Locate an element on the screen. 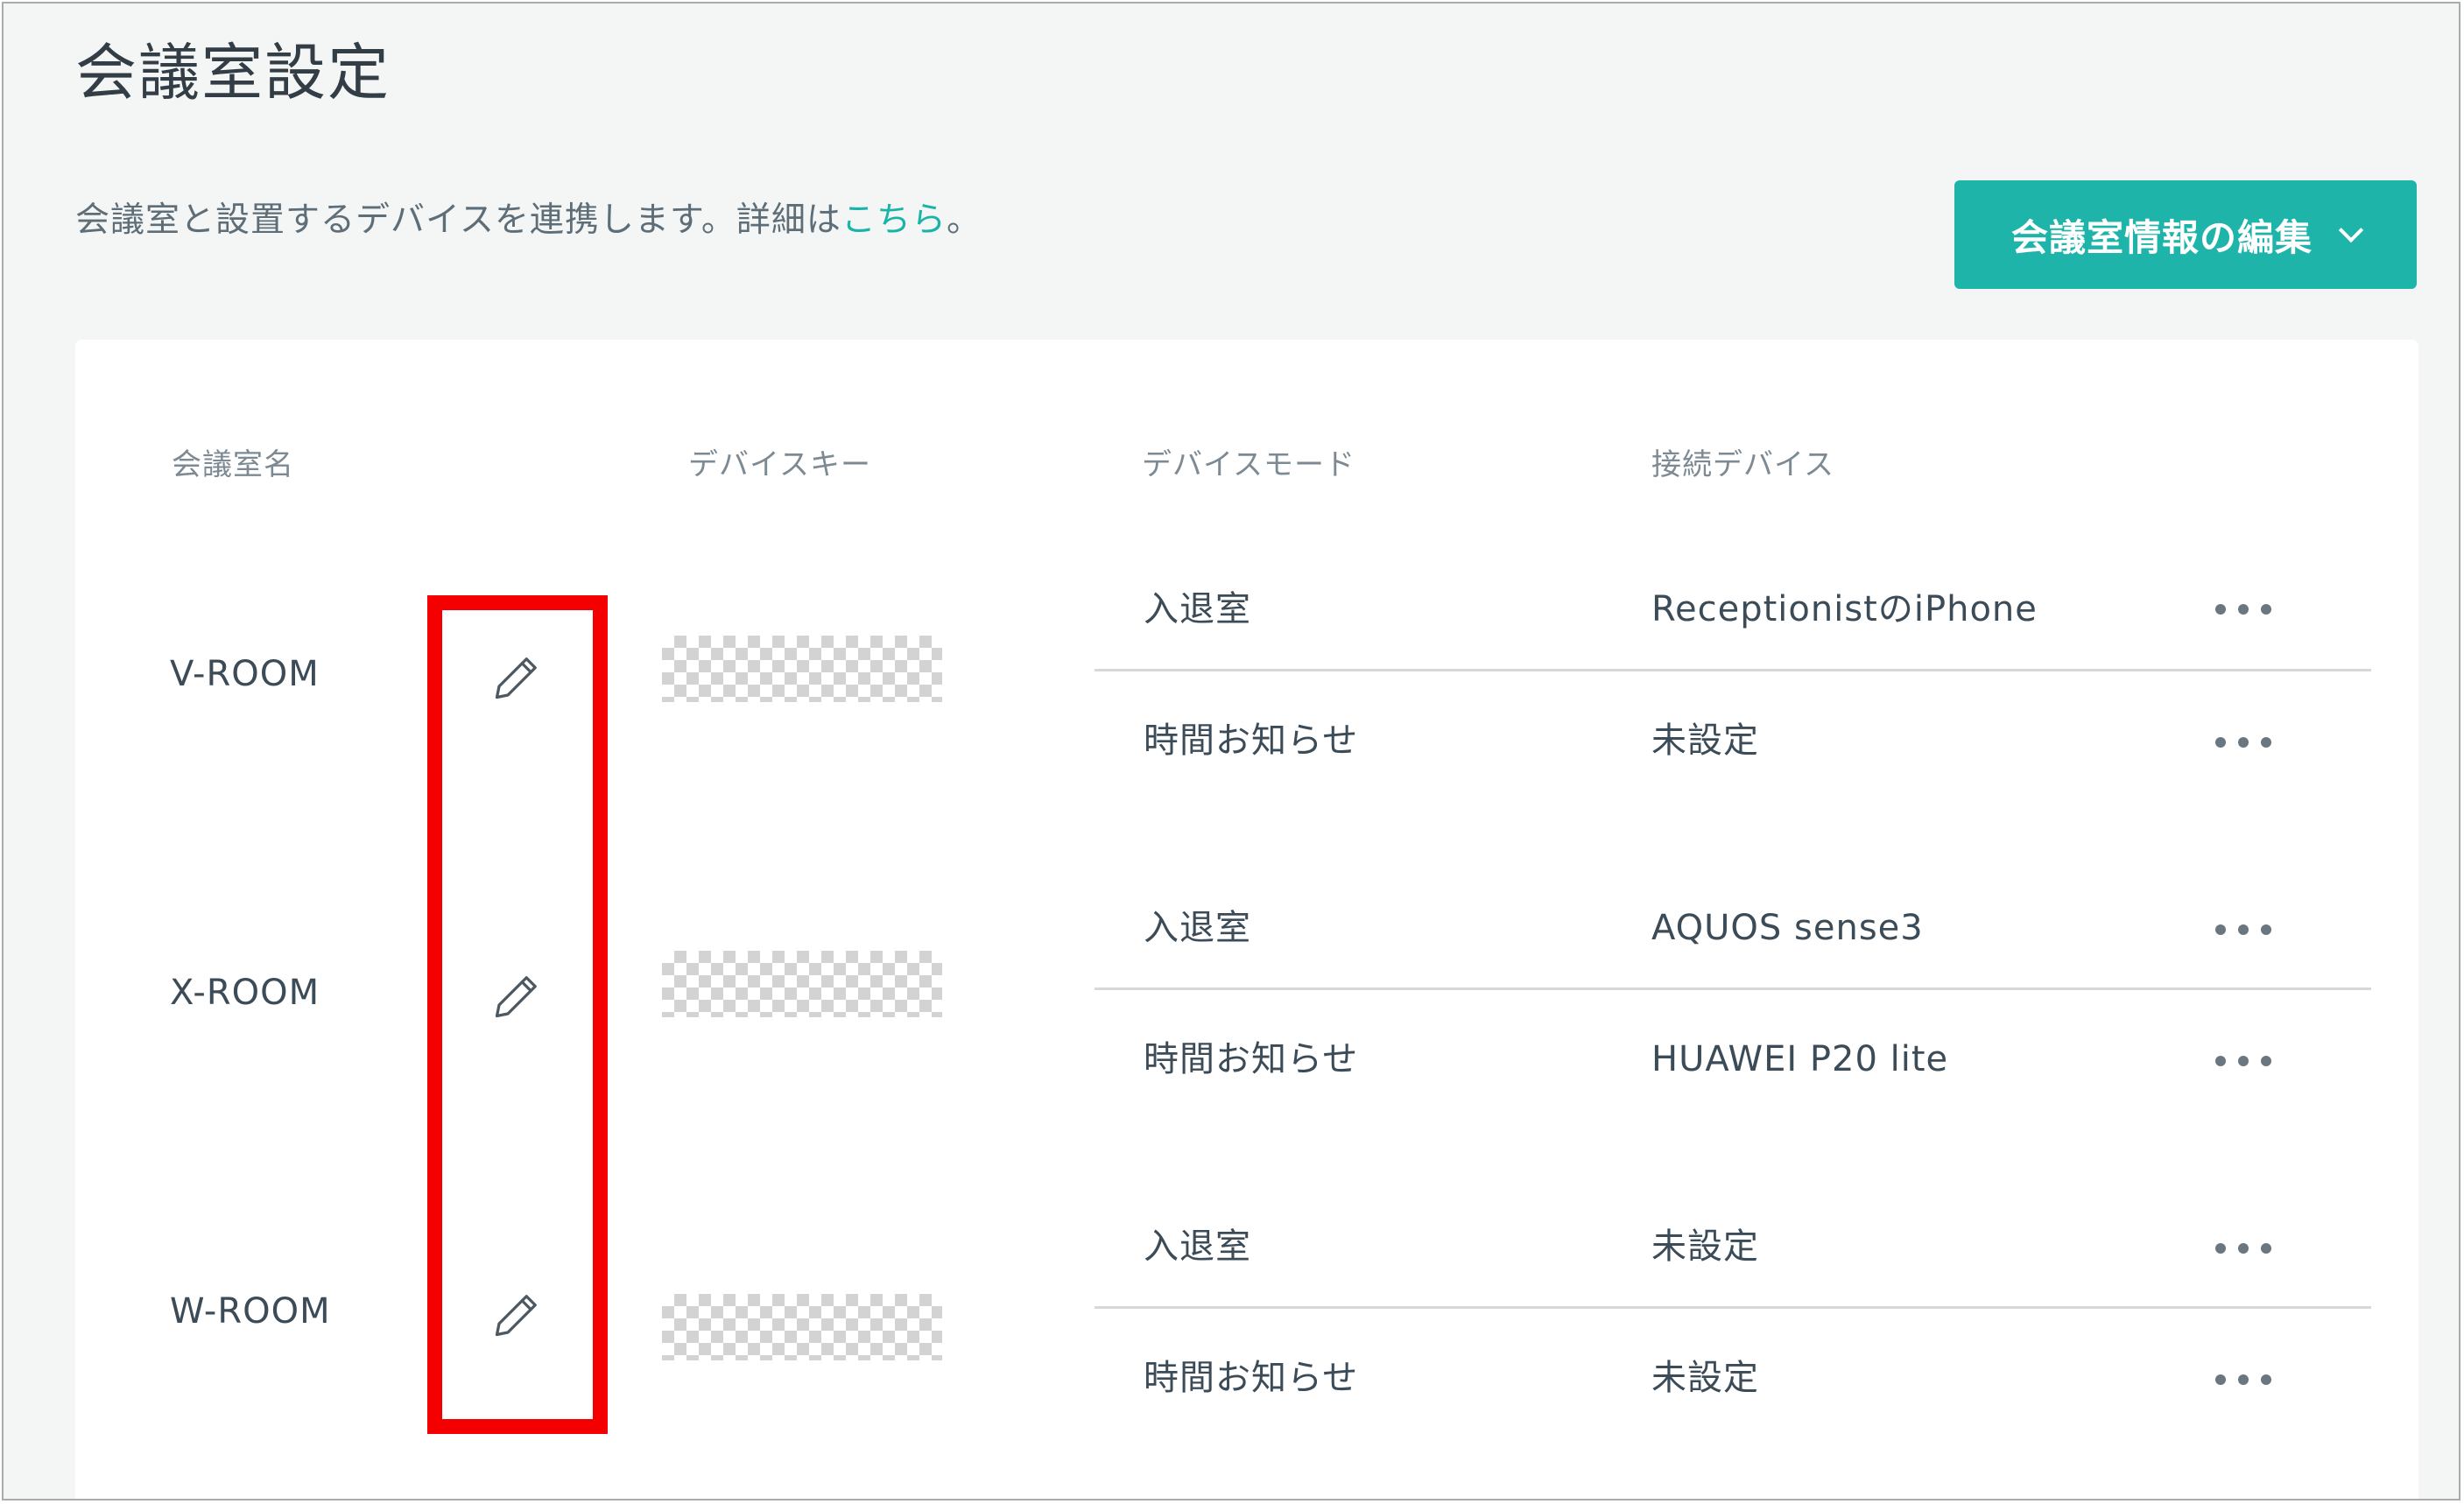  details-link: こちら is located at coordinates (894, 220).